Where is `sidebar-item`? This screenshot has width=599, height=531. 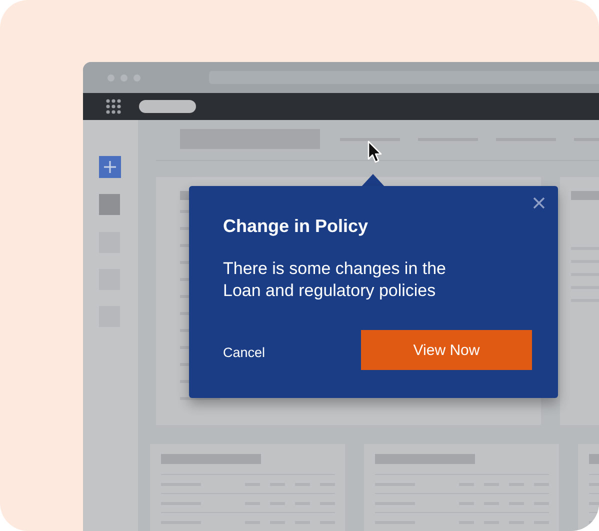 sidebar-item is located at coordinates (109, 204).